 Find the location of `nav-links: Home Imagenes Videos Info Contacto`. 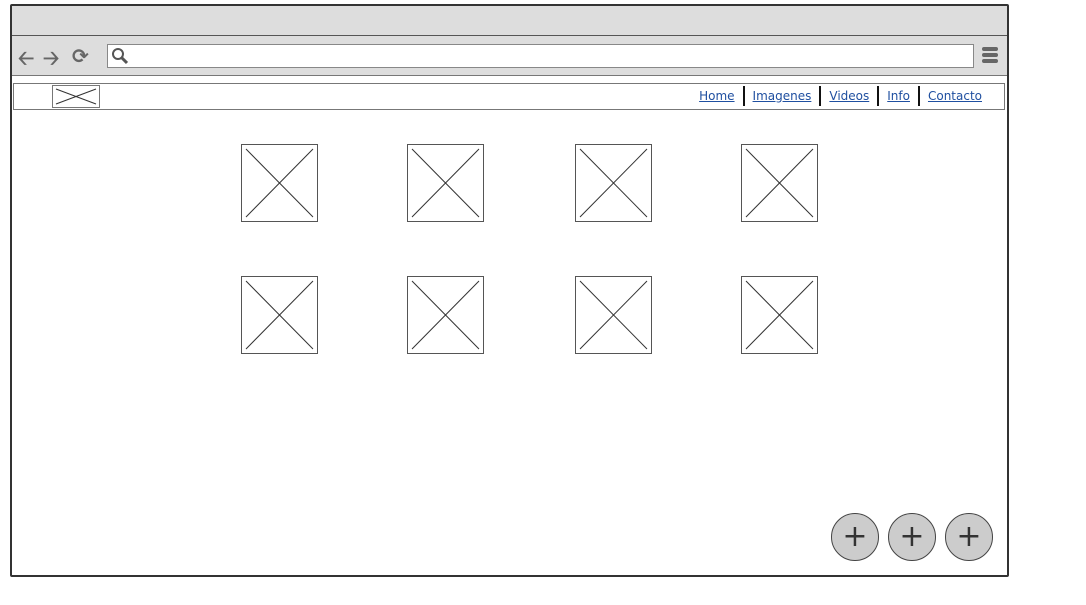

nav-links: Home Imagenes Videos Info Contacto is located at coordinates (840, 96).